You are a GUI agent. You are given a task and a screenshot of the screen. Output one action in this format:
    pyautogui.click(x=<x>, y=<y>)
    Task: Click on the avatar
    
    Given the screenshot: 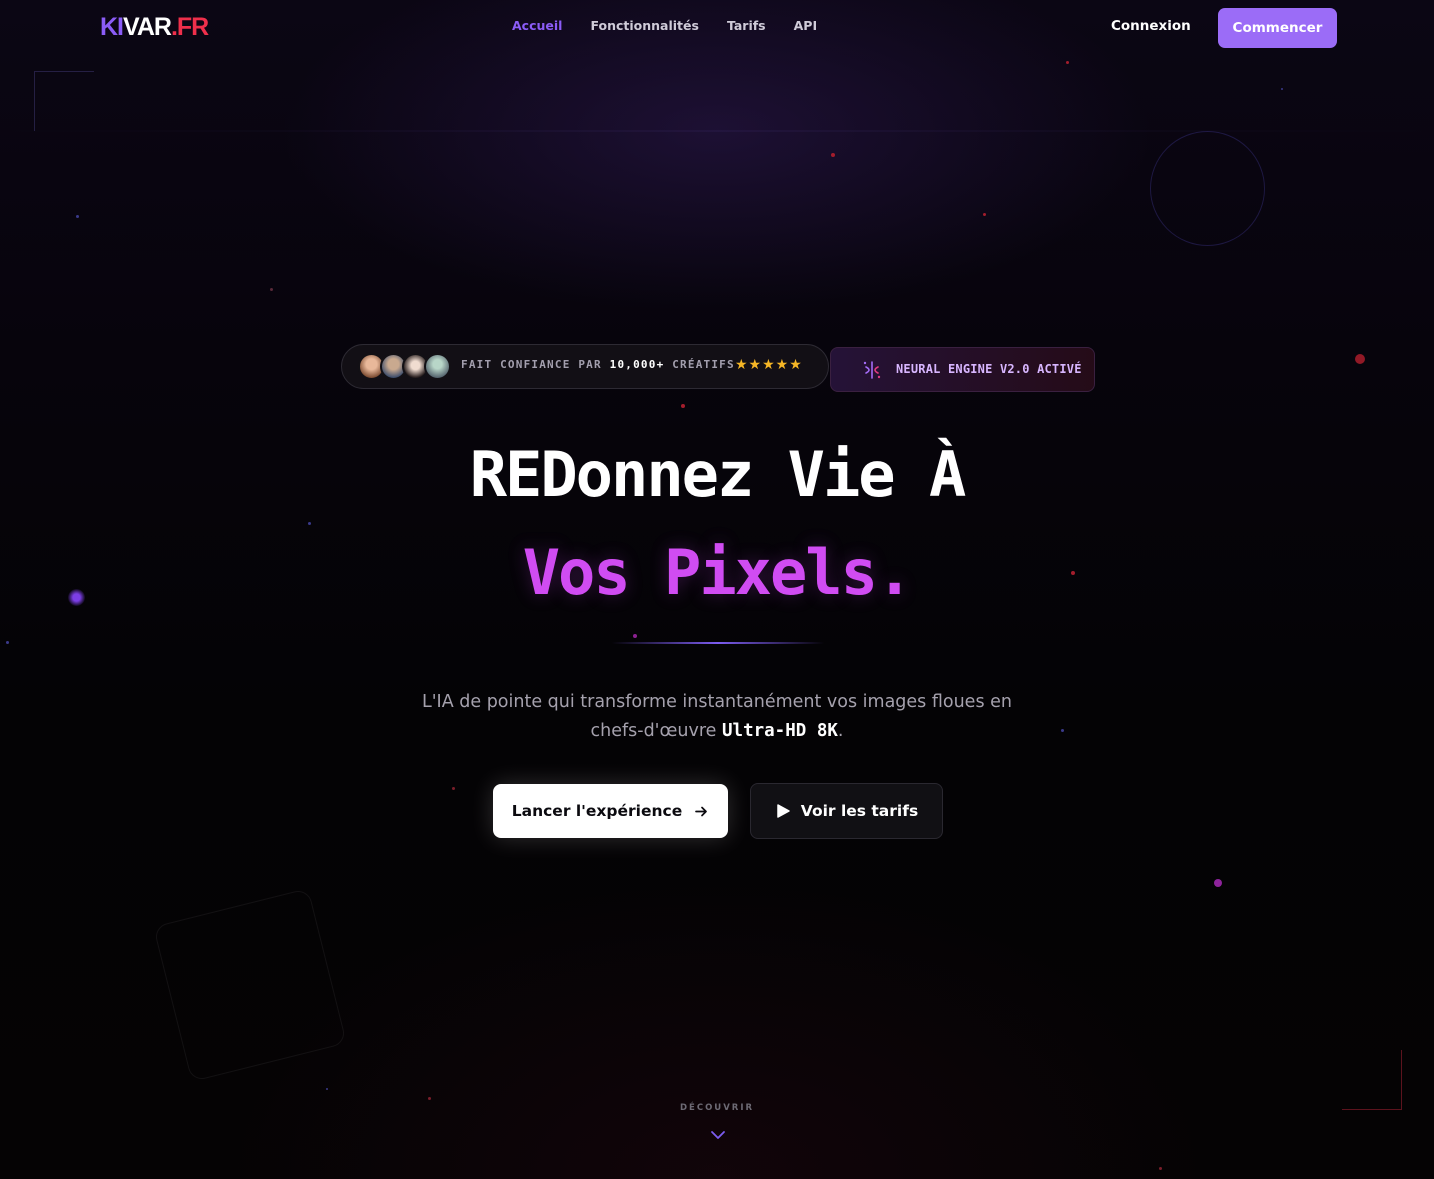 What is the action you would take?
    pyautogui.click(x=437, y=366)
    